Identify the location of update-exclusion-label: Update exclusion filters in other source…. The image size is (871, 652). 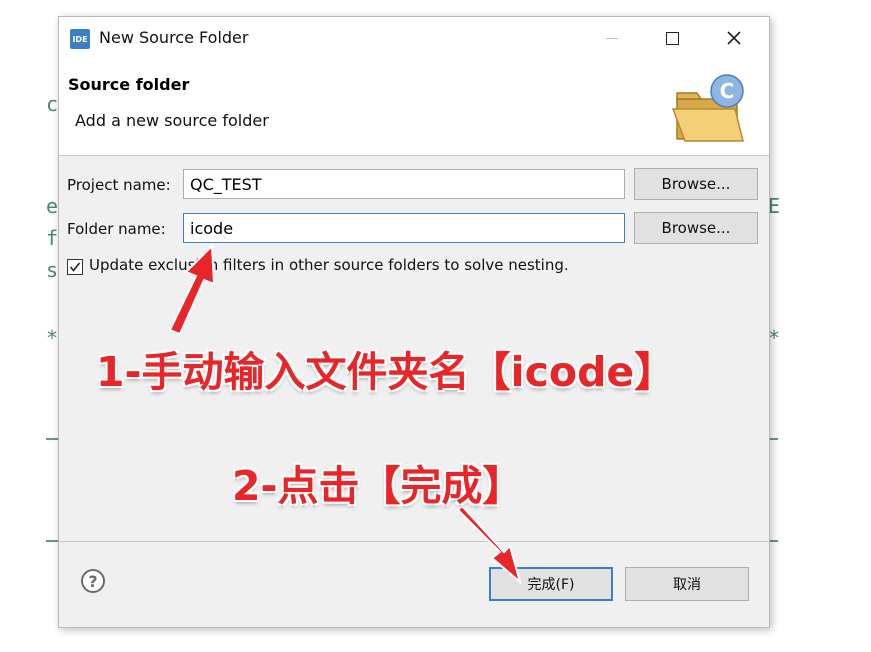
(329, 265).